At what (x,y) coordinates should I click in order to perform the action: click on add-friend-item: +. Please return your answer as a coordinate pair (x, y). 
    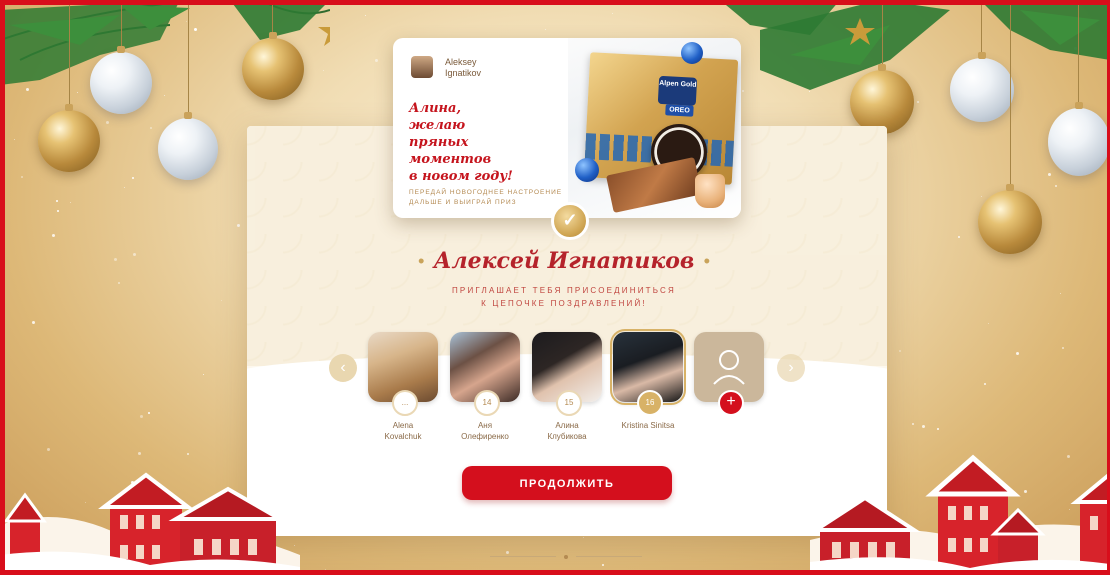
    Looking at the image, I should click on (729, 374).